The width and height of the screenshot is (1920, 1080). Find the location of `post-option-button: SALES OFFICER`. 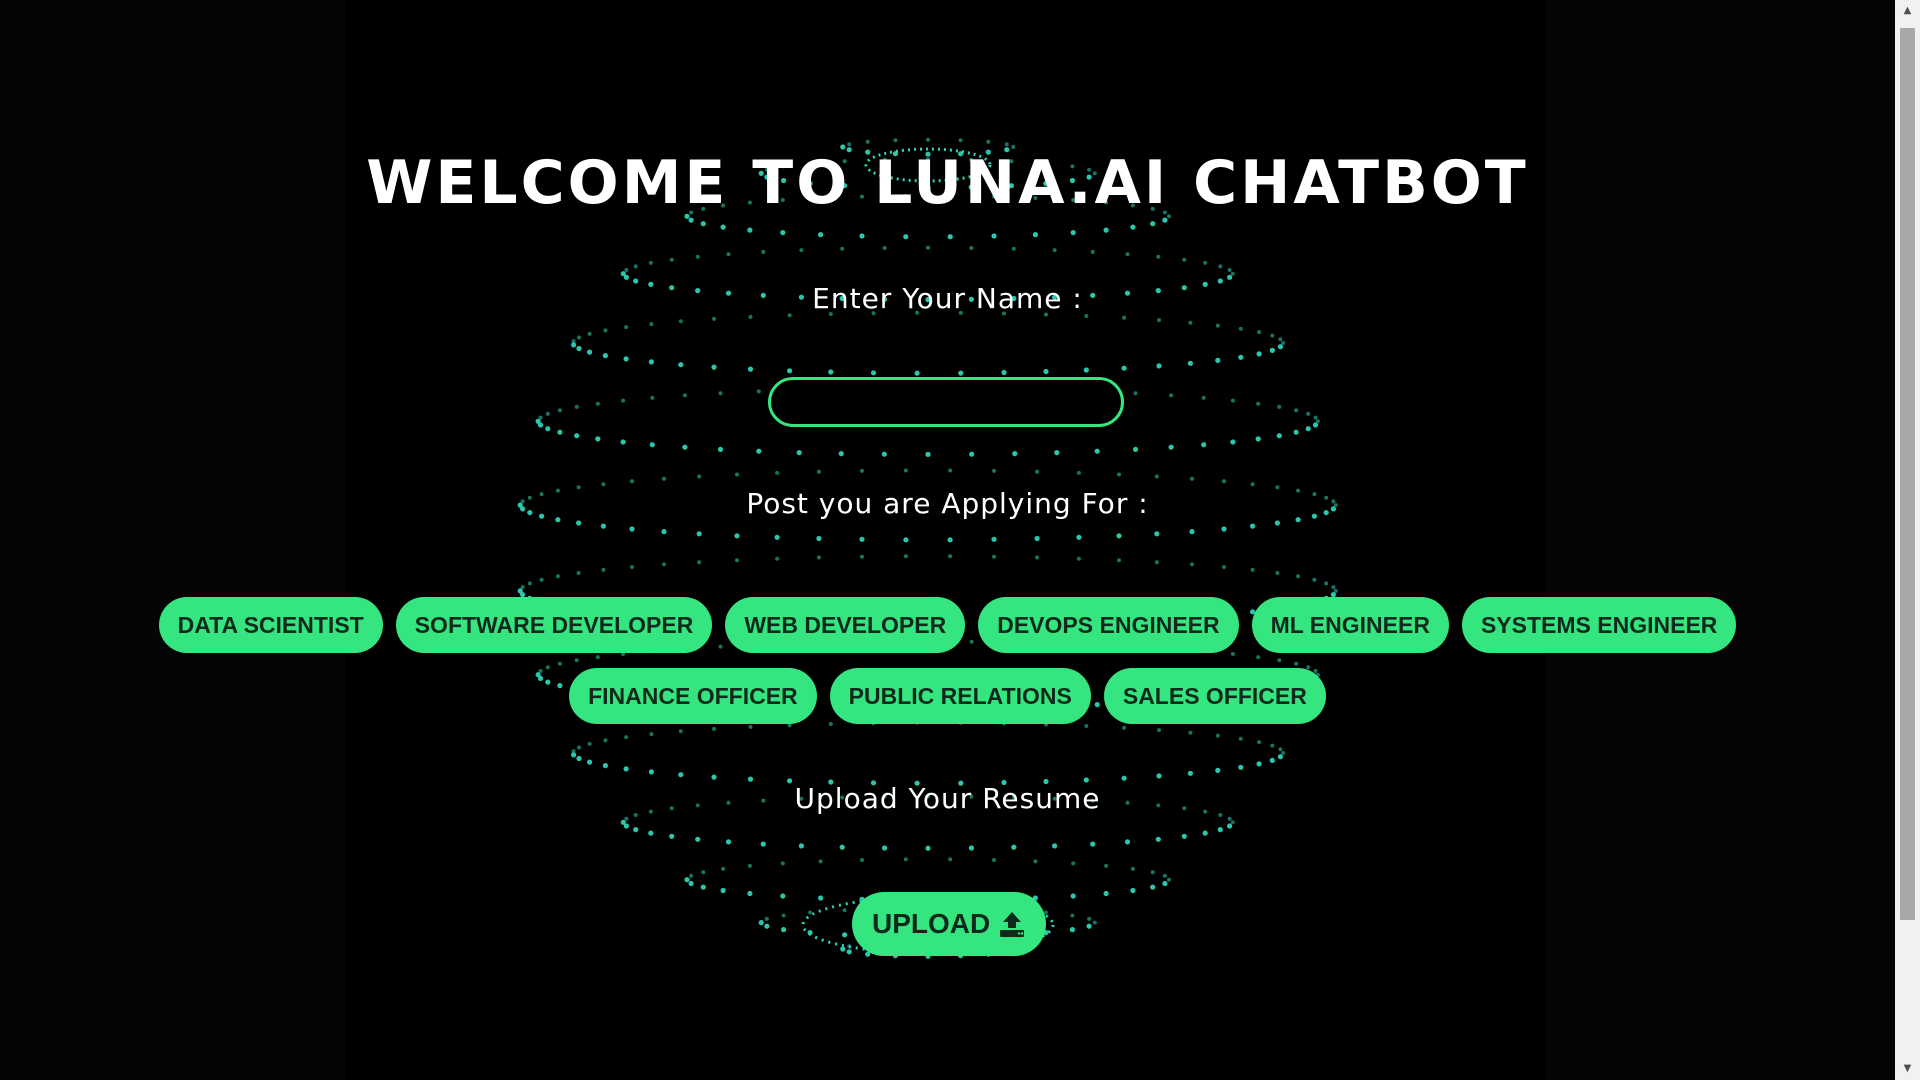

post-option-button: SALES OFFICER is located at coordinates (1214, 696).